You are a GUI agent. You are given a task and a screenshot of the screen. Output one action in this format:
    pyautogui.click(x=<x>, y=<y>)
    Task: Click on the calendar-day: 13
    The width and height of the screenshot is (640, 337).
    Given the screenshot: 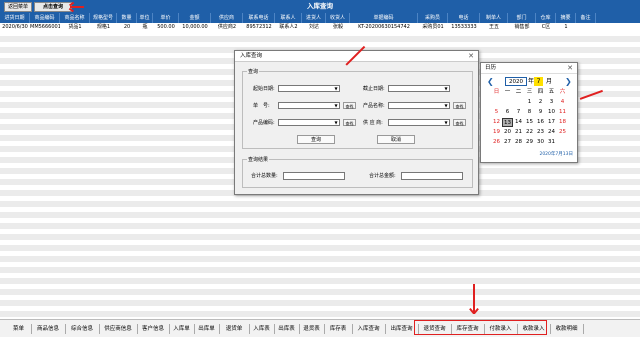 What is the action you would take?
    pyautogui.click(x=507, y=122)
    